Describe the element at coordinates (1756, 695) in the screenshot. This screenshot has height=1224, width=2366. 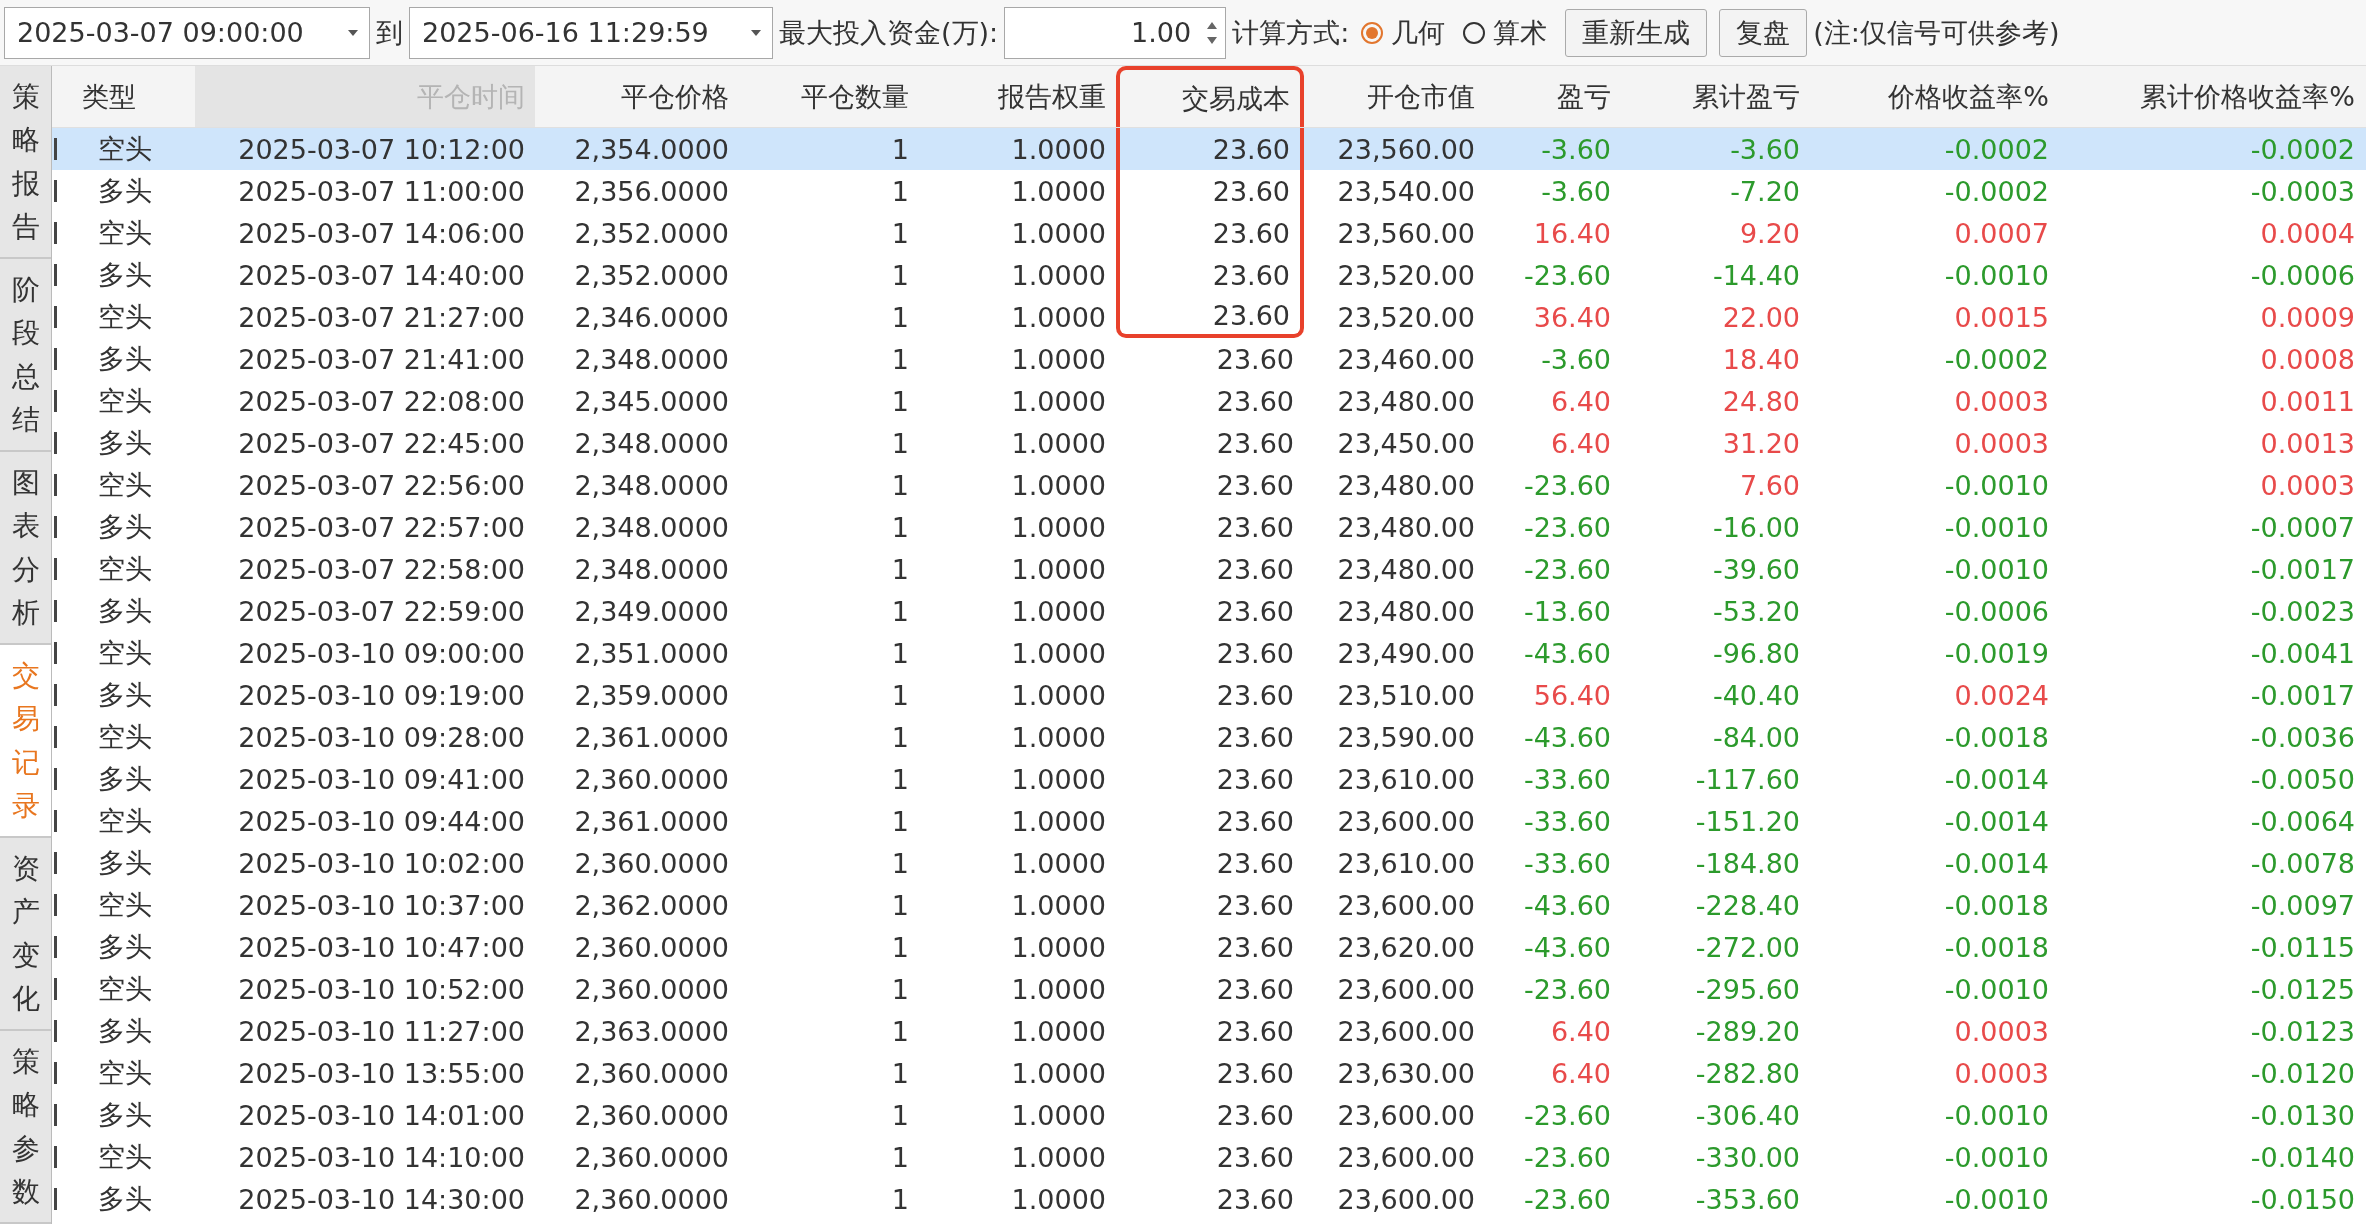
I see `table-cell: -40.40` at that location.